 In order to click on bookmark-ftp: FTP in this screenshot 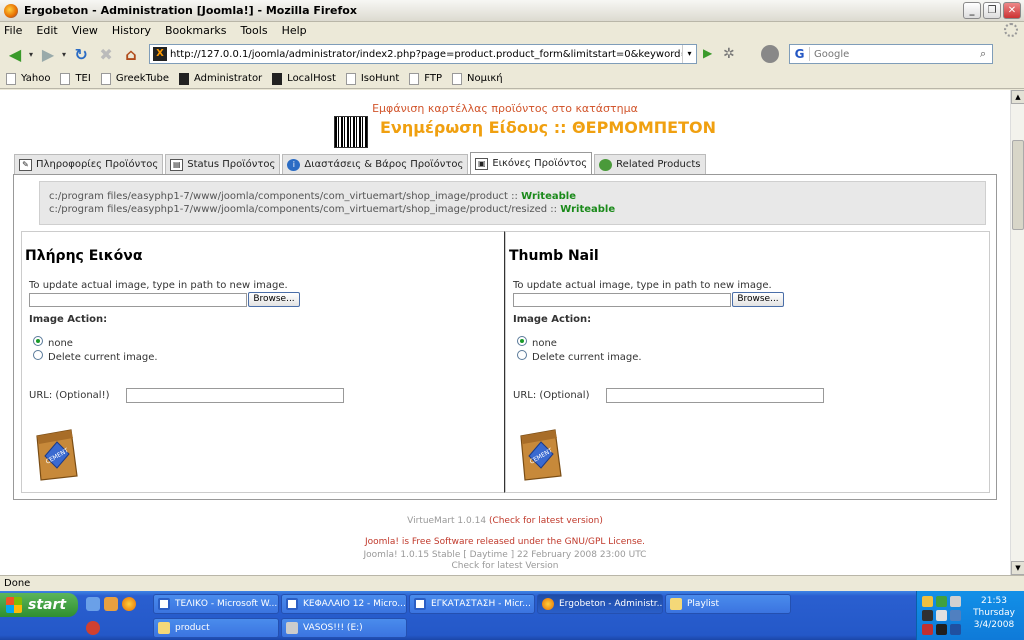, I will do `click(425, 78)`.